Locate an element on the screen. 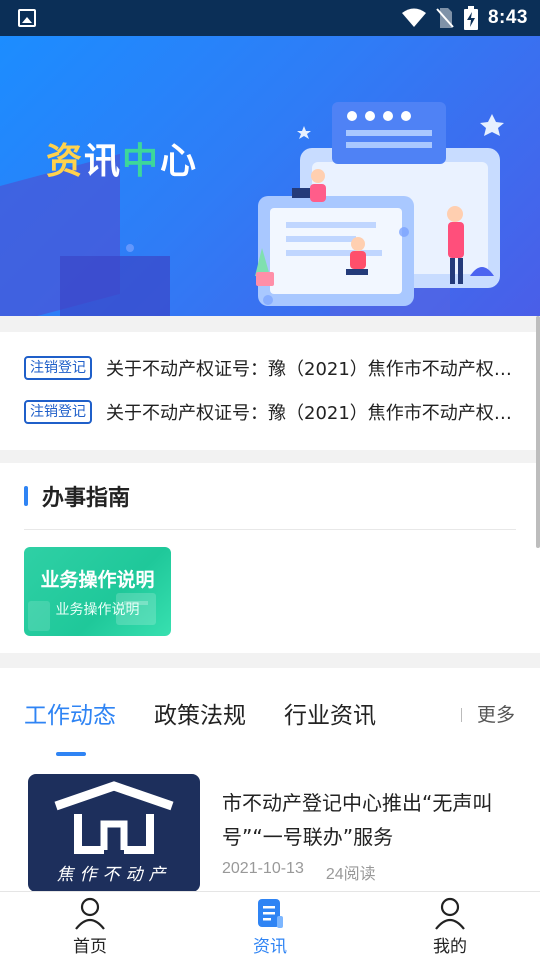 The width and height of the screenshot is (540, 960). news-thumbnail: 焦作不动产 is located at coordinates (114, 833).